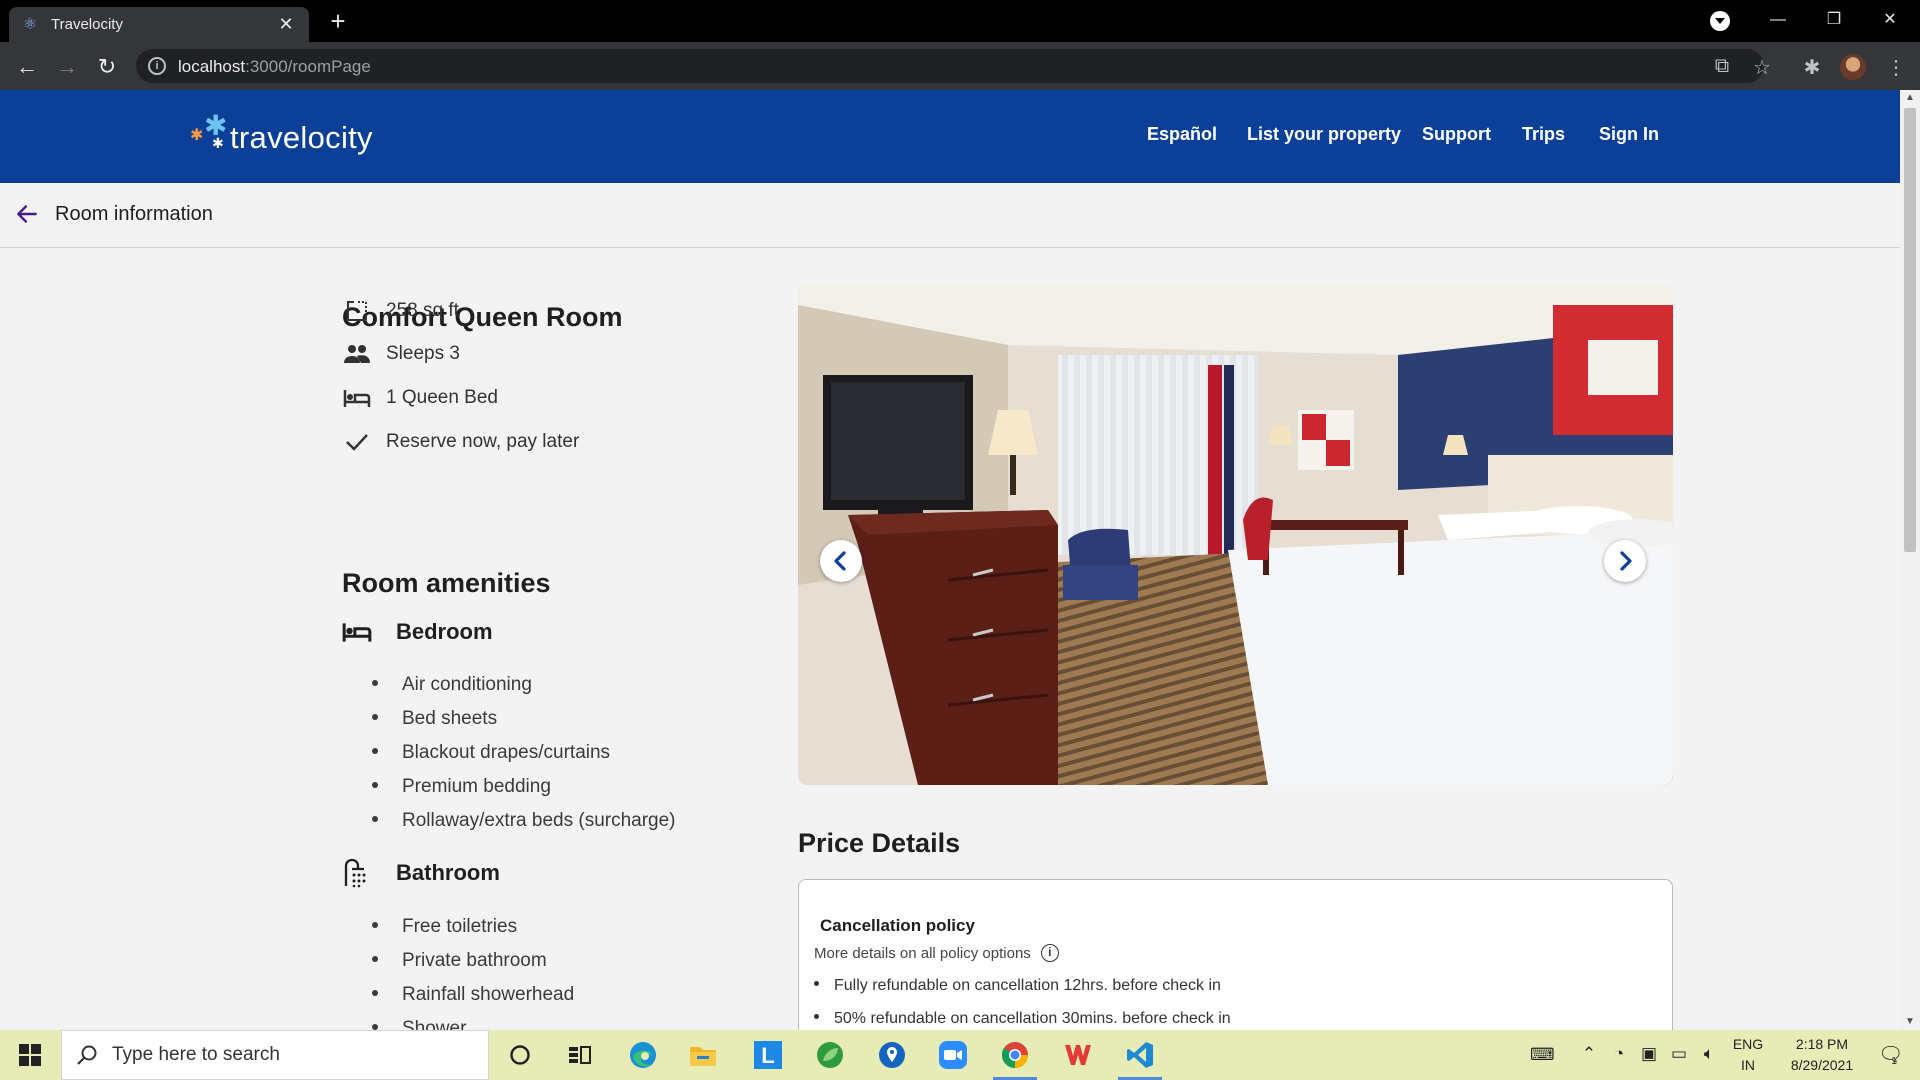 This screenshot has width=1920, height=1080. What do you see at coordinates (338, 21) in the screenshot?
I see `new-tab-icon: +` at bounding box center [338, 21].